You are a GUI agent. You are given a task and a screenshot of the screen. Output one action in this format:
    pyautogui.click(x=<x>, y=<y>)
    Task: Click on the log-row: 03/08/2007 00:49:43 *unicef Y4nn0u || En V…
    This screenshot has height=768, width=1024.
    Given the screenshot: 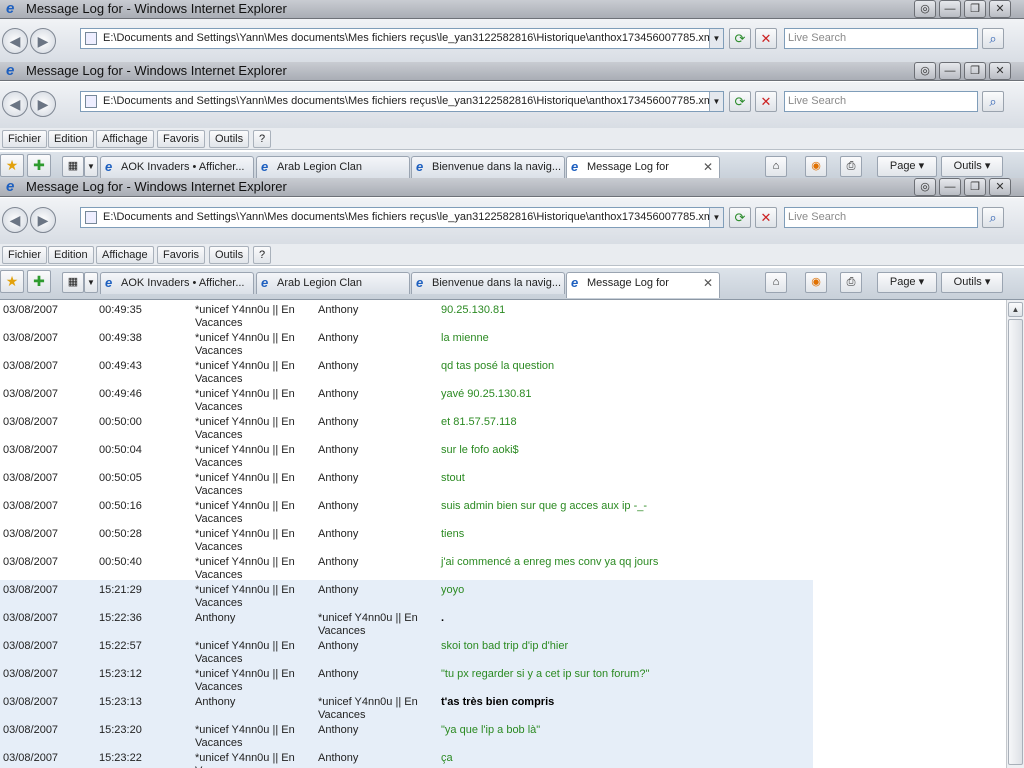 What is the action you would take?
    pyautogui.click(x=406, y=370)
    